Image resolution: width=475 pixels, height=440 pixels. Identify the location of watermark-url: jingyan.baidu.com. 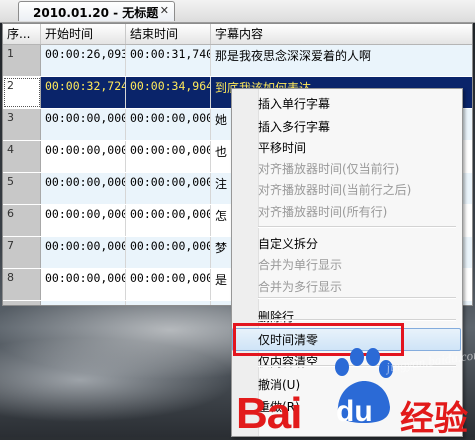
(430, 360).